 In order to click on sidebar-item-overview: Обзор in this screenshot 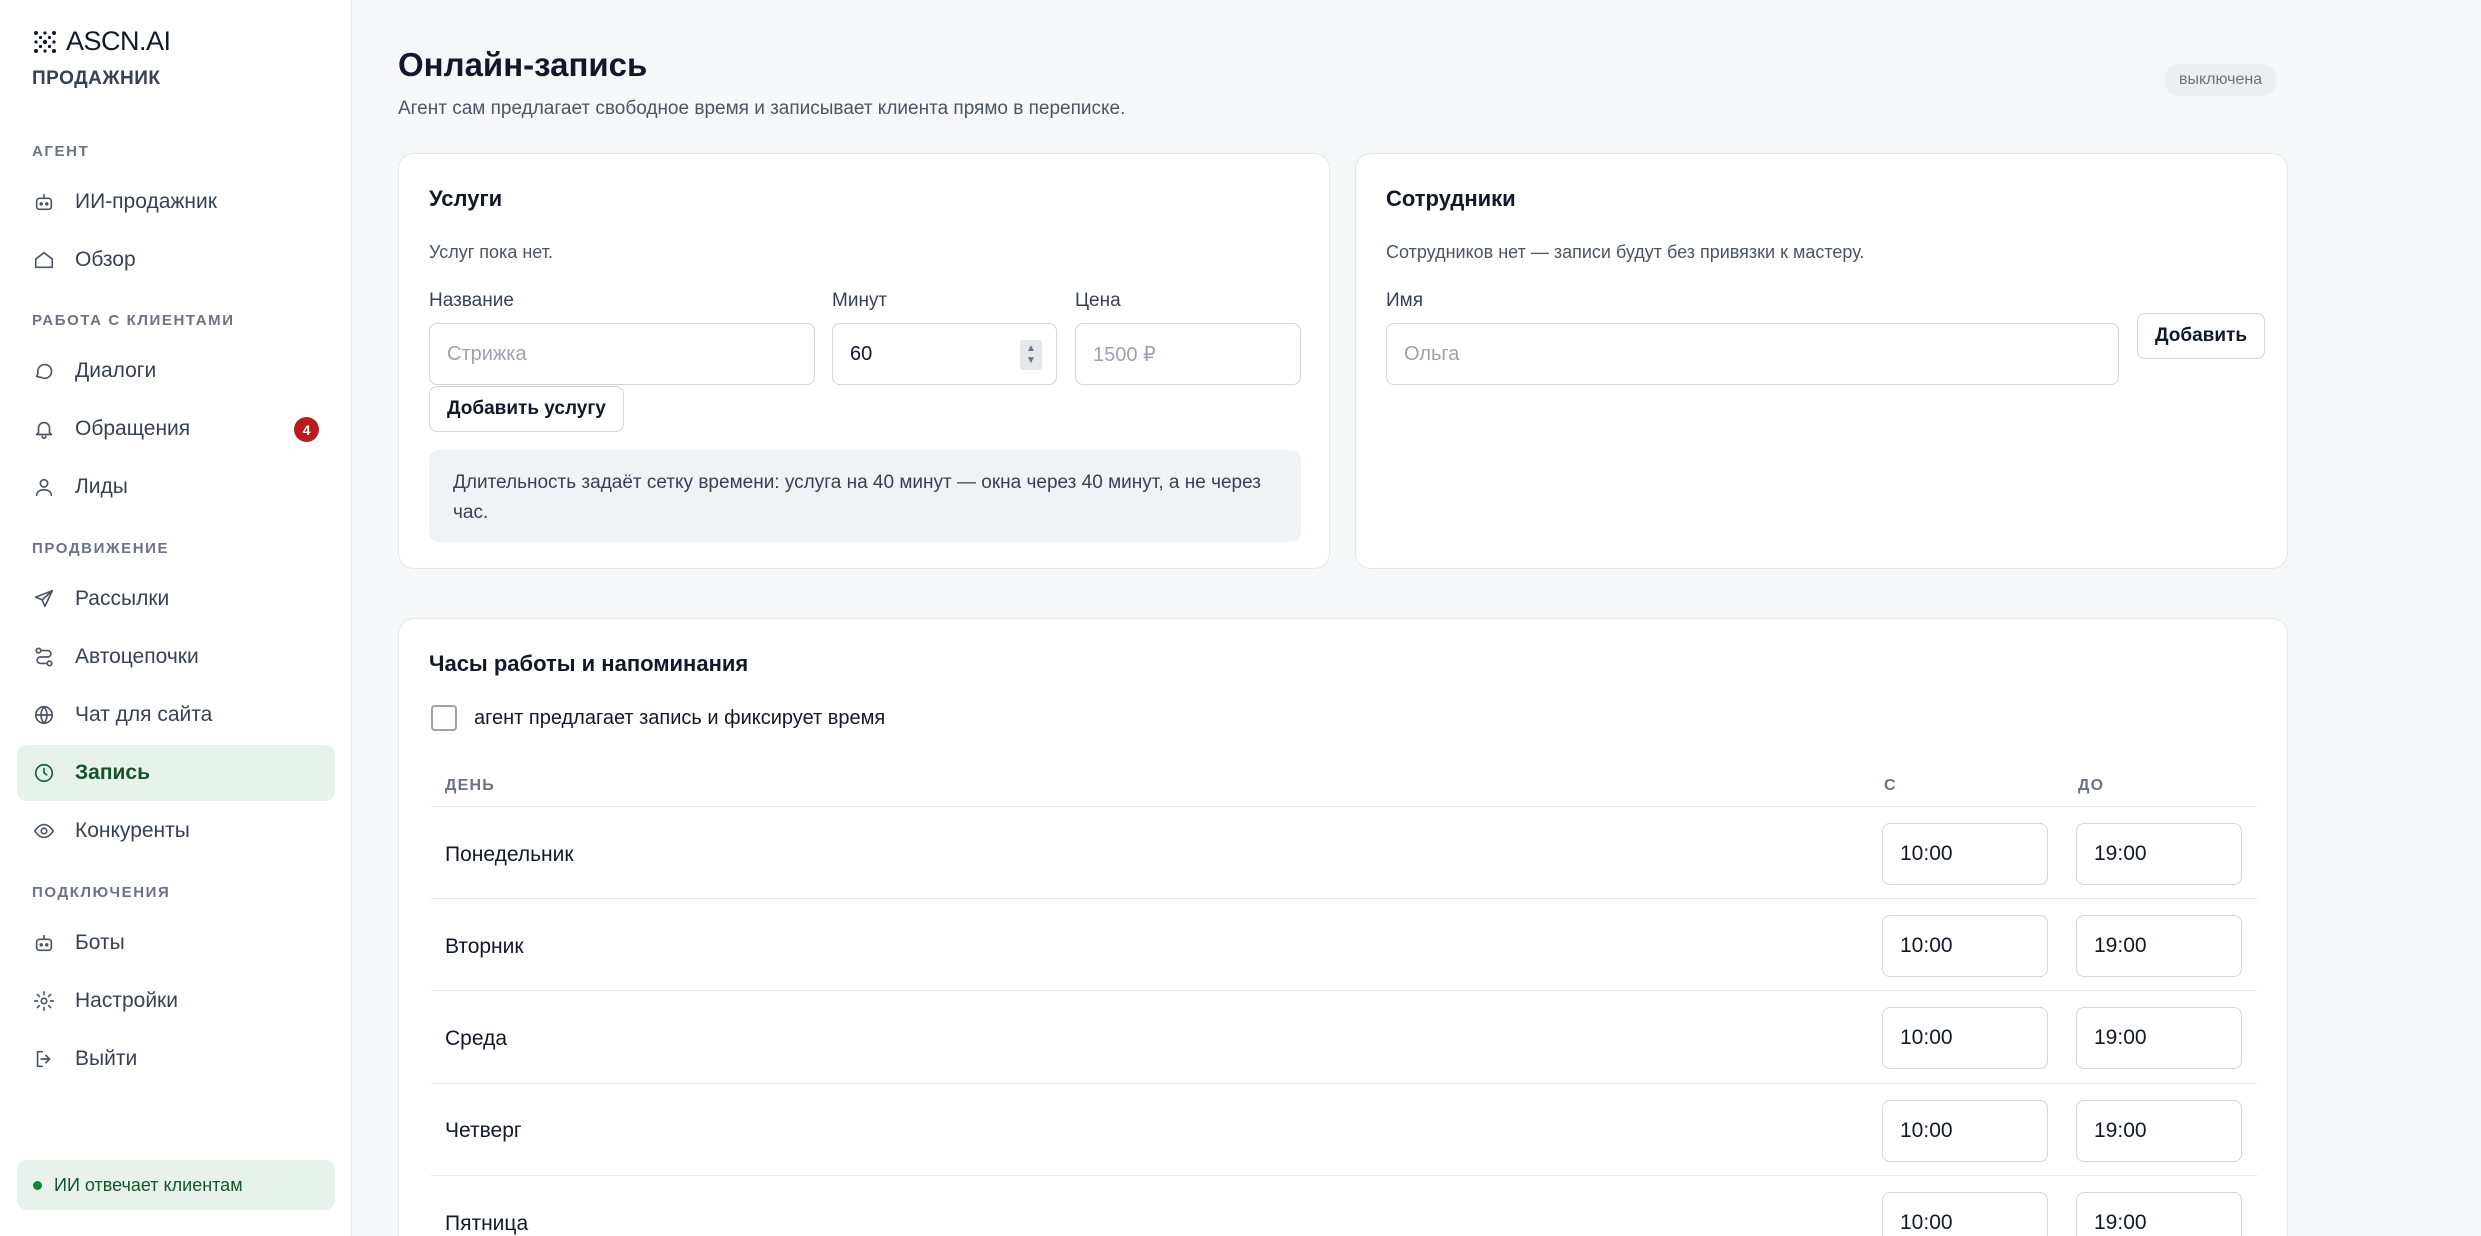, I will do `click(176, 260)`.